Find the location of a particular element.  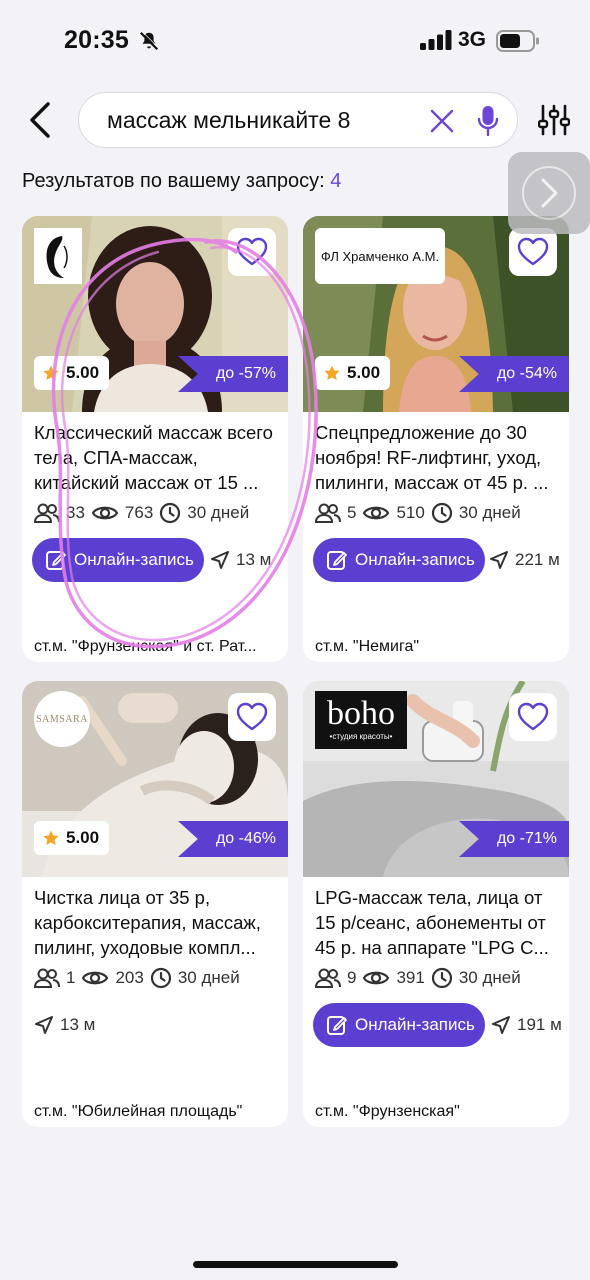

chevron-right-icon is located at coordinates (549, 193).